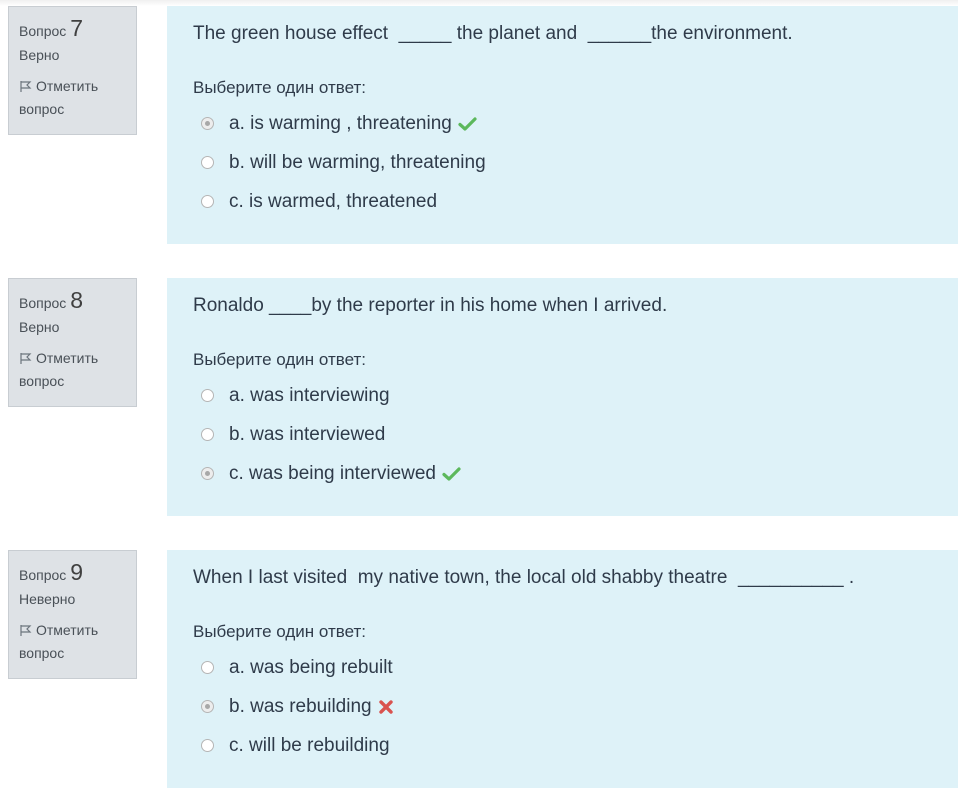 This screenshot has width=958, height=790. Describe the element at coordinates (332, 473) in the screenshot. I see `answer-label: c. was being interviewed` at that location.